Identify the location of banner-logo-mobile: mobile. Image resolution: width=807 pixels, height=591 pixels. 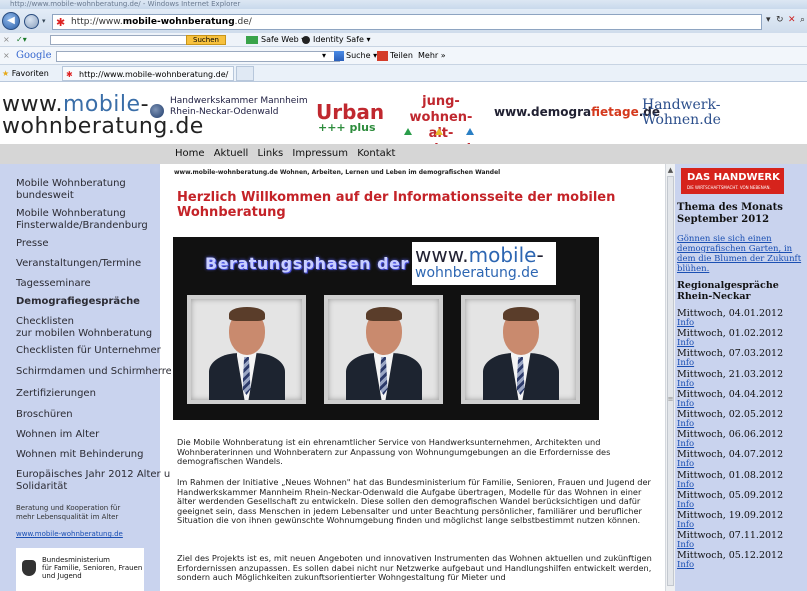
(502, 255).